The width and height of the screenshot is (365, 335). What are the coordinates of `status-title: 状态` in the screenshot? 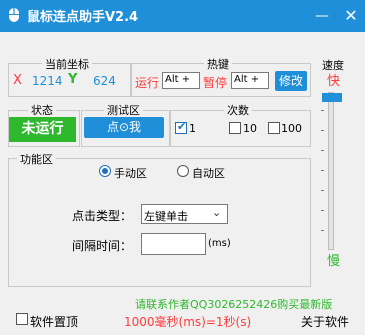 It's located at (42, 110).